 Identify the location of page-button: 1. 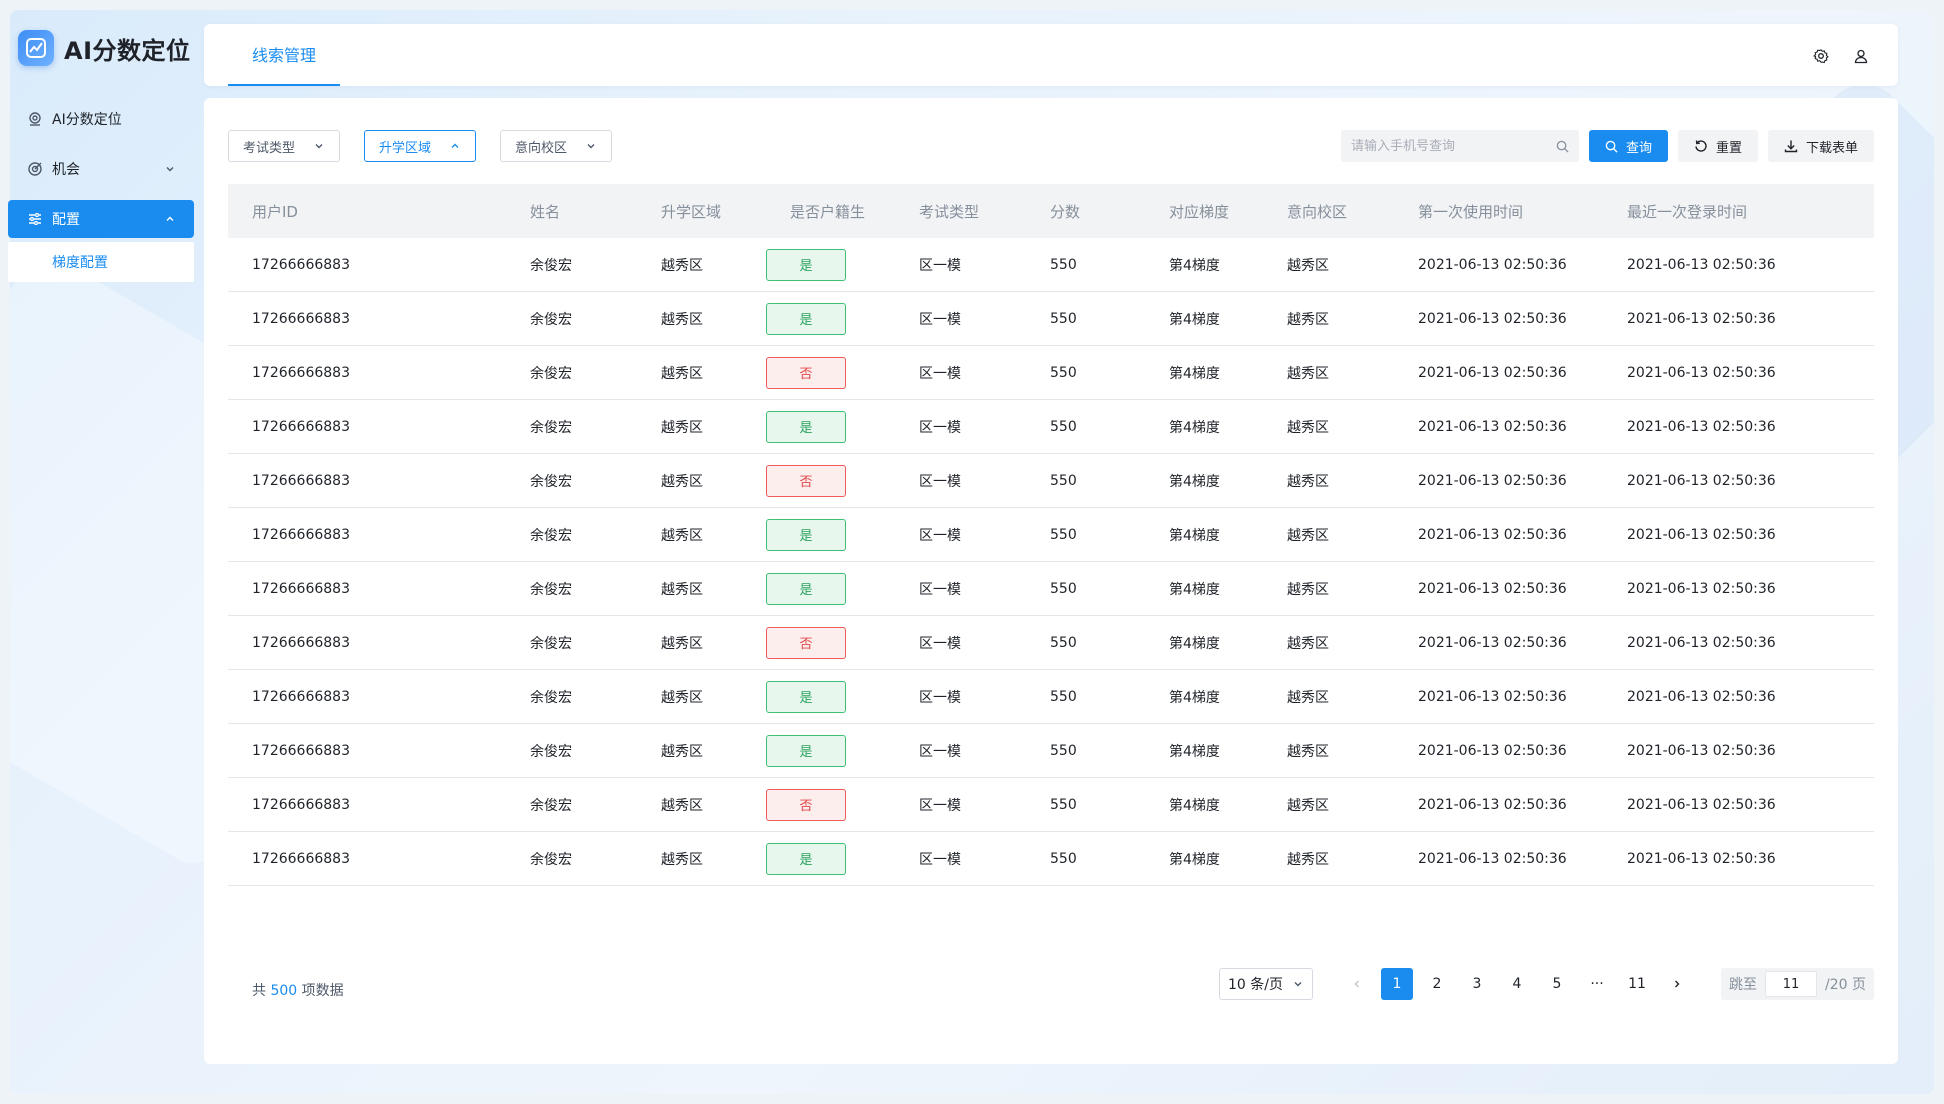
(1397, 984).